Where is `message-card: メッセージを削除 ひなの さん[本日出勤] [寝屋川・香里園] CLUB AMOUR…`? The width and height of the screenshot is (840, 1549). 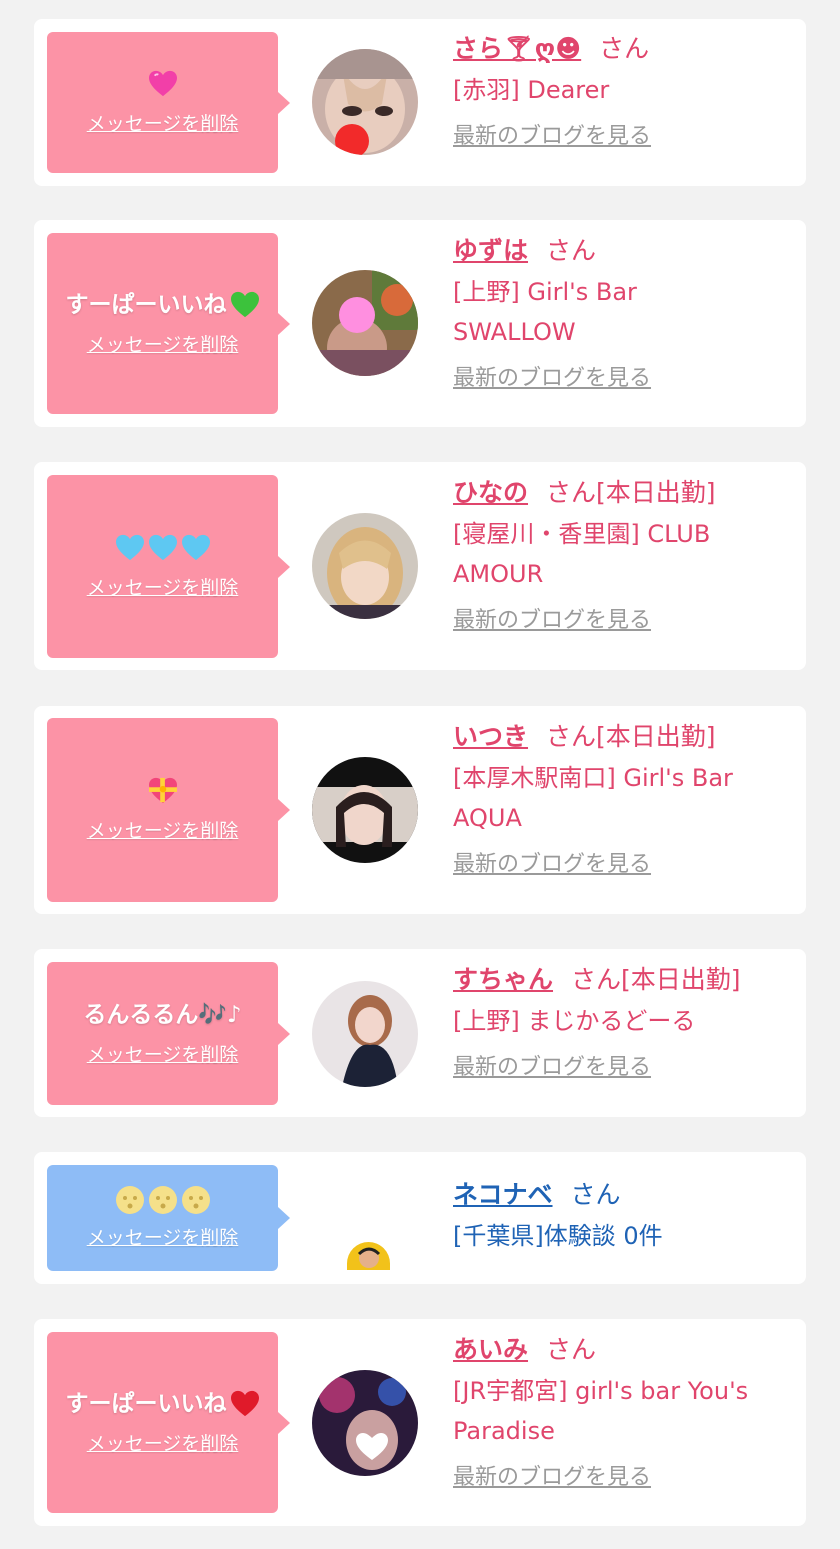
message-card: メッセージを削除 ひなの さん[本日出勤] [寝屋川・香里園] CLUB AMOUR… is located at coordinates (420, 566).